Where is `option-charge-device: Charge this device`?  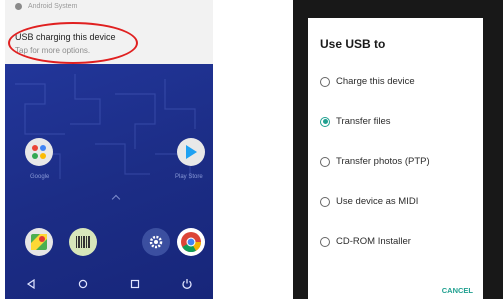
option-charge-device: Charge this device is located at coordinates (367, 81).